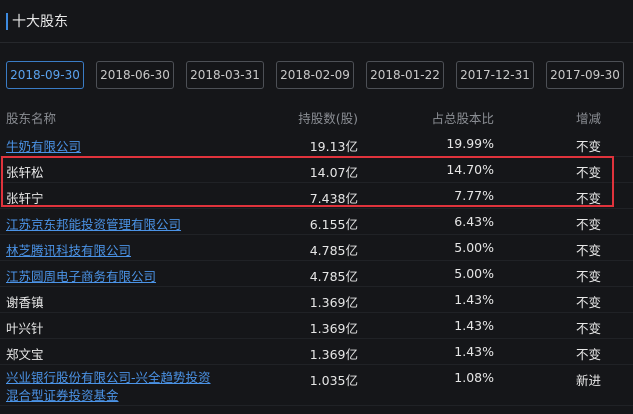 The height and width of the screenshot is (414, 633). Describe the element at coordinates (333, 146) in the screenshot. I see `shares-value: 19.13亿` at that location.